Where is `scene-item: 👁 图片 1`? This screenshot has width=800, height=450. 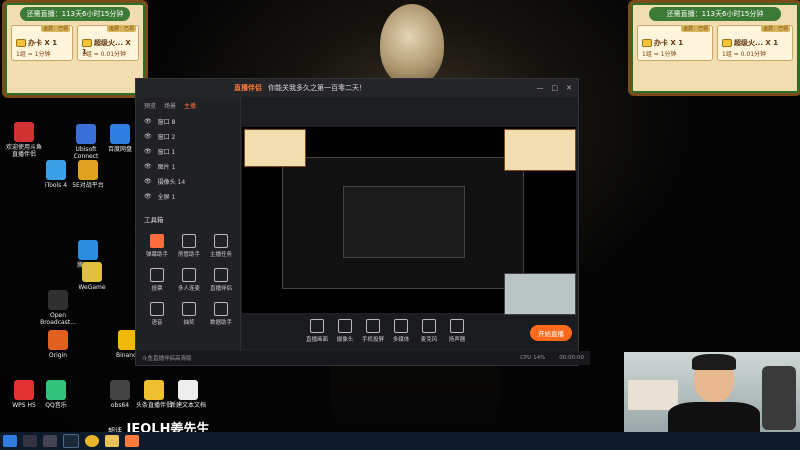 scene-item: 👁 图片 1 is located at coordinates (188, 166).